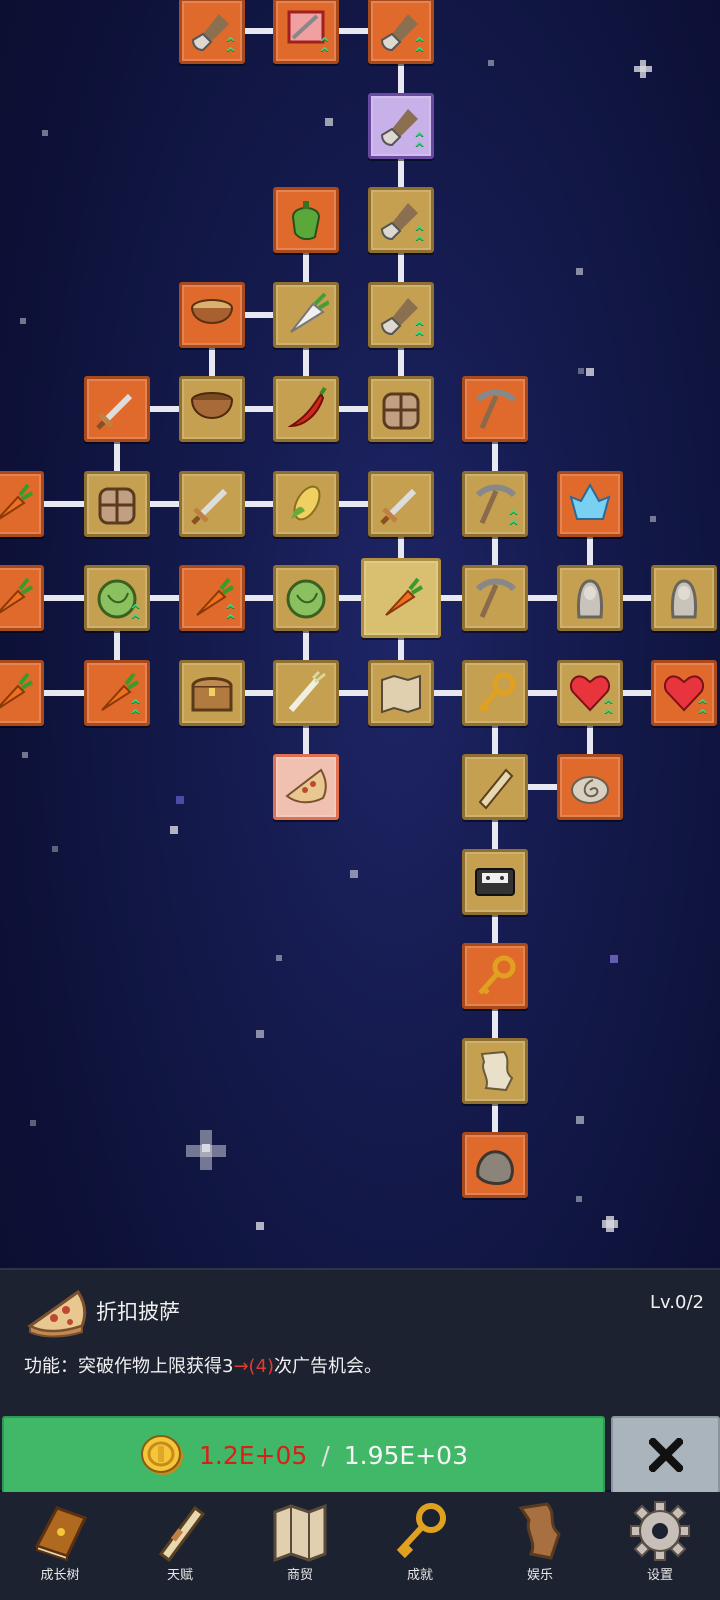 The image size is (720, 1600). I want to click on tree-node-pepper, so click(306, 220).